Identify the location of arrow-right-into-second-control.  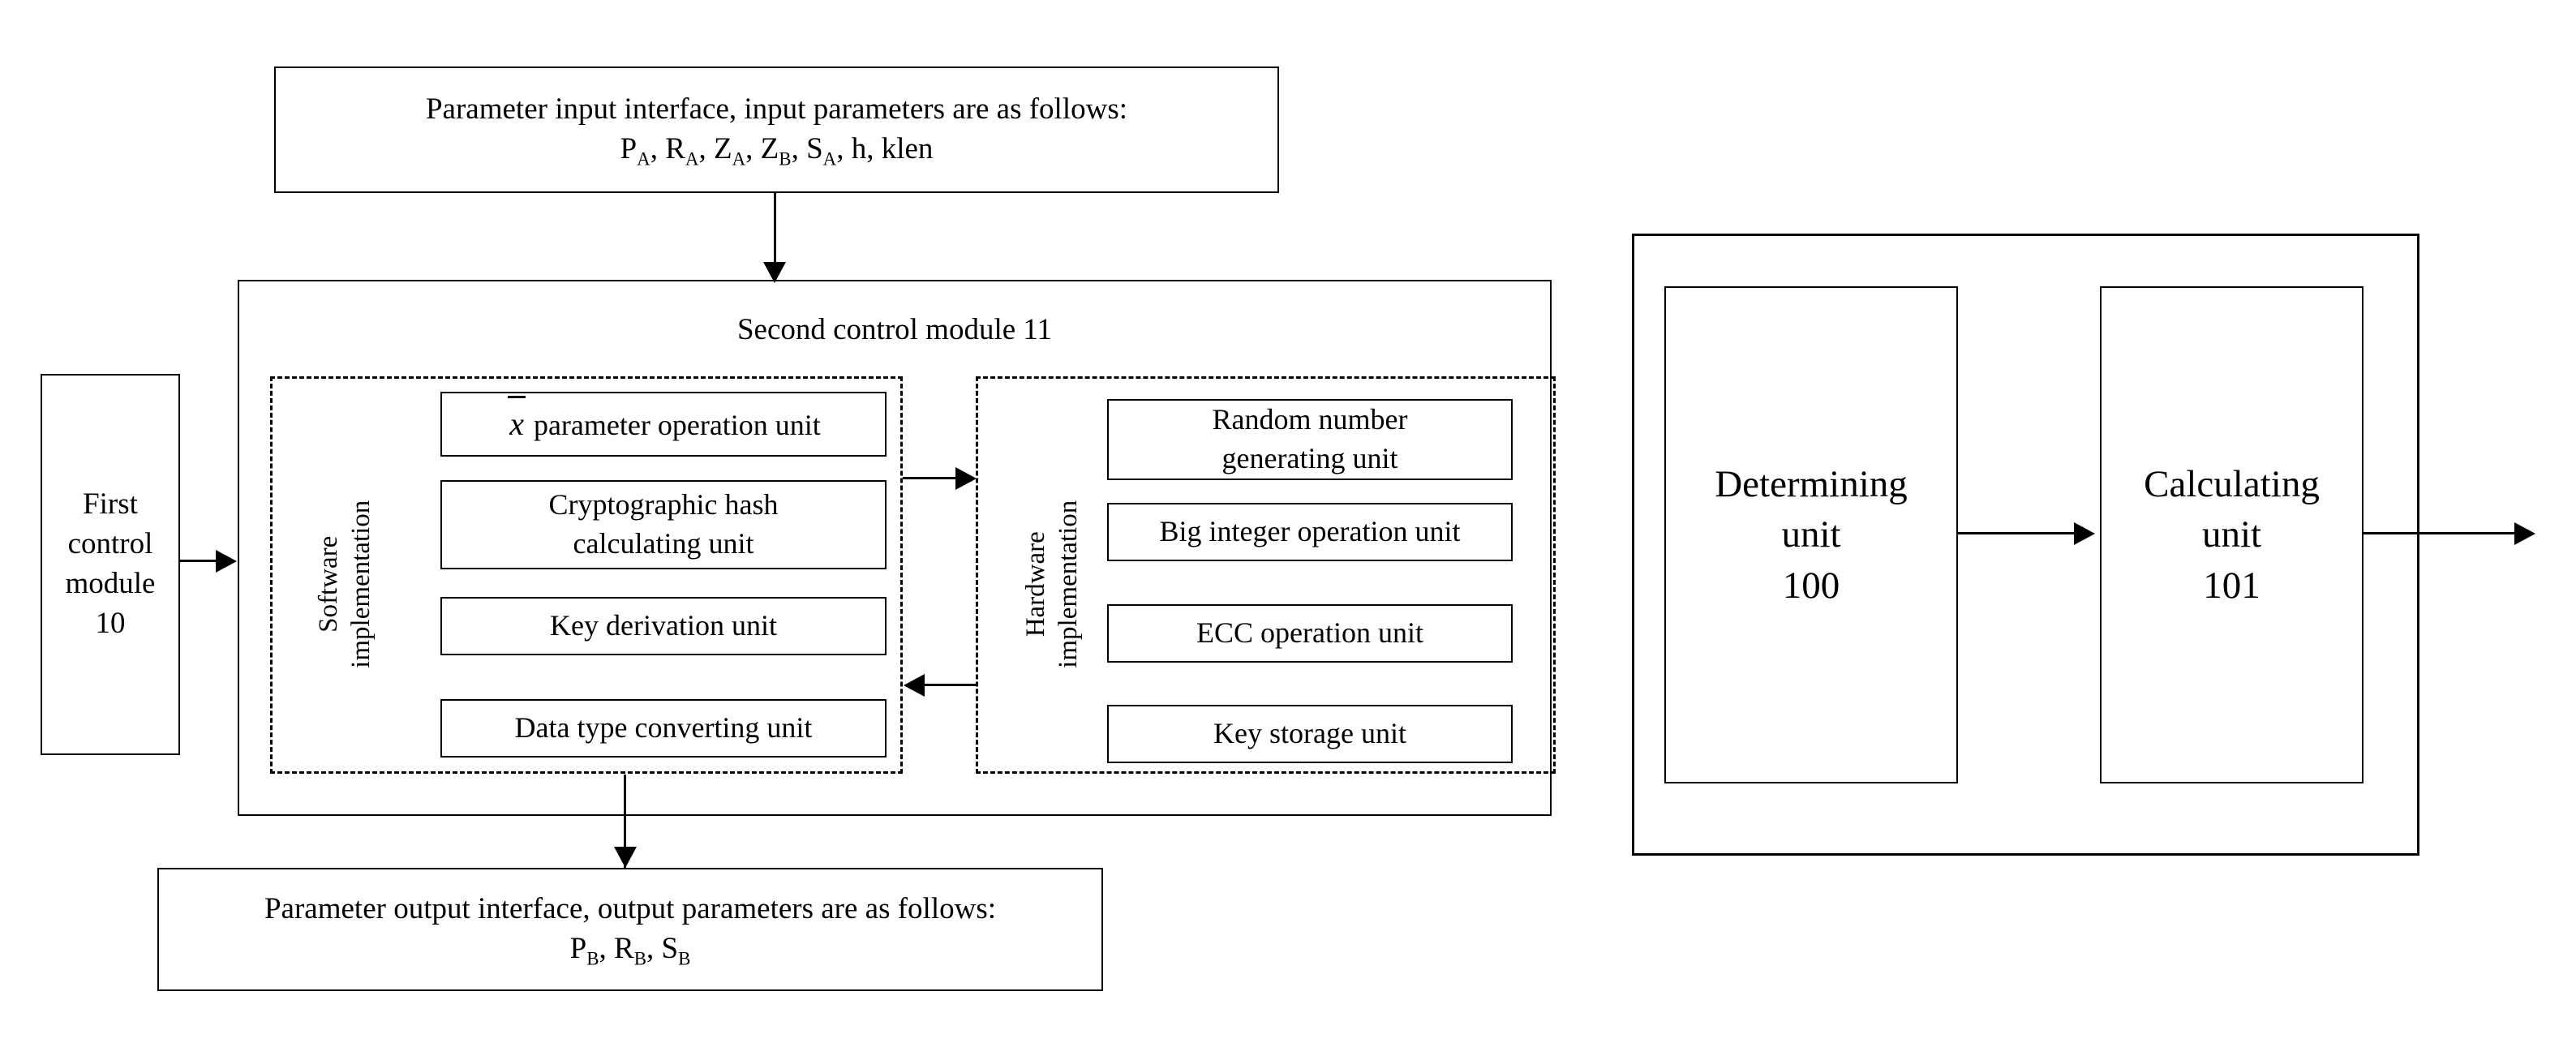
(226, 561).